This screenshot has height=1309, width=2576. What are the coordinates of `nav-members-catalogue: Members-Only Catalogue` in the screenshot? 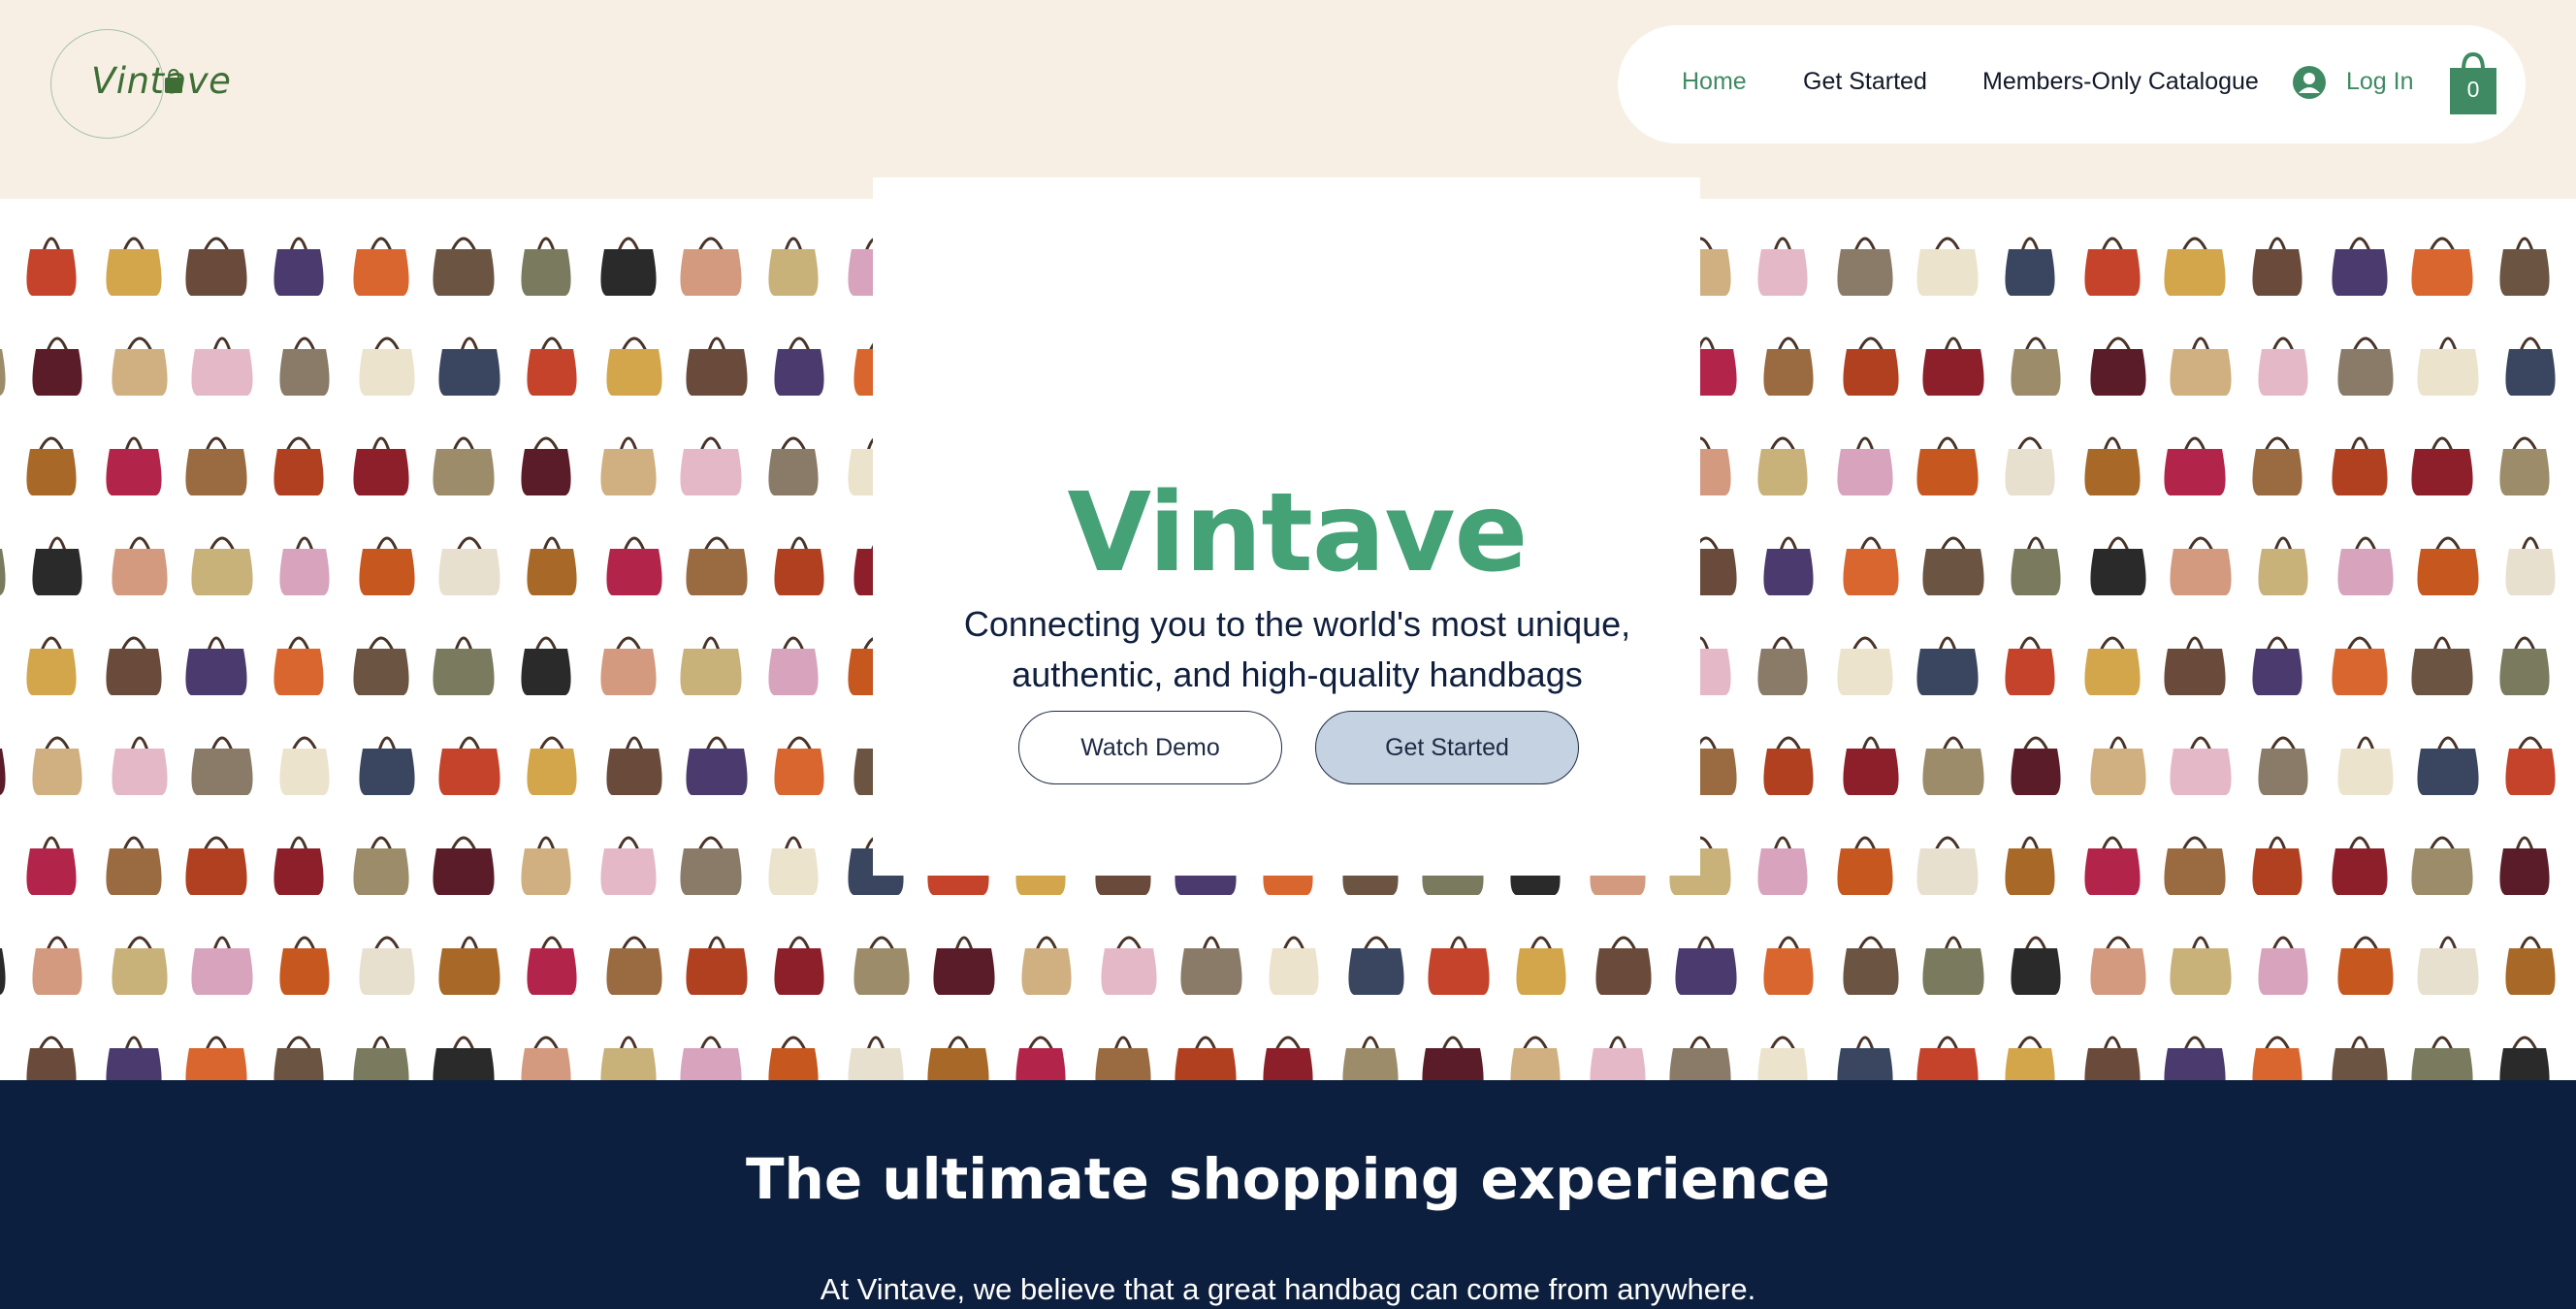 It's located at (2120, 82).